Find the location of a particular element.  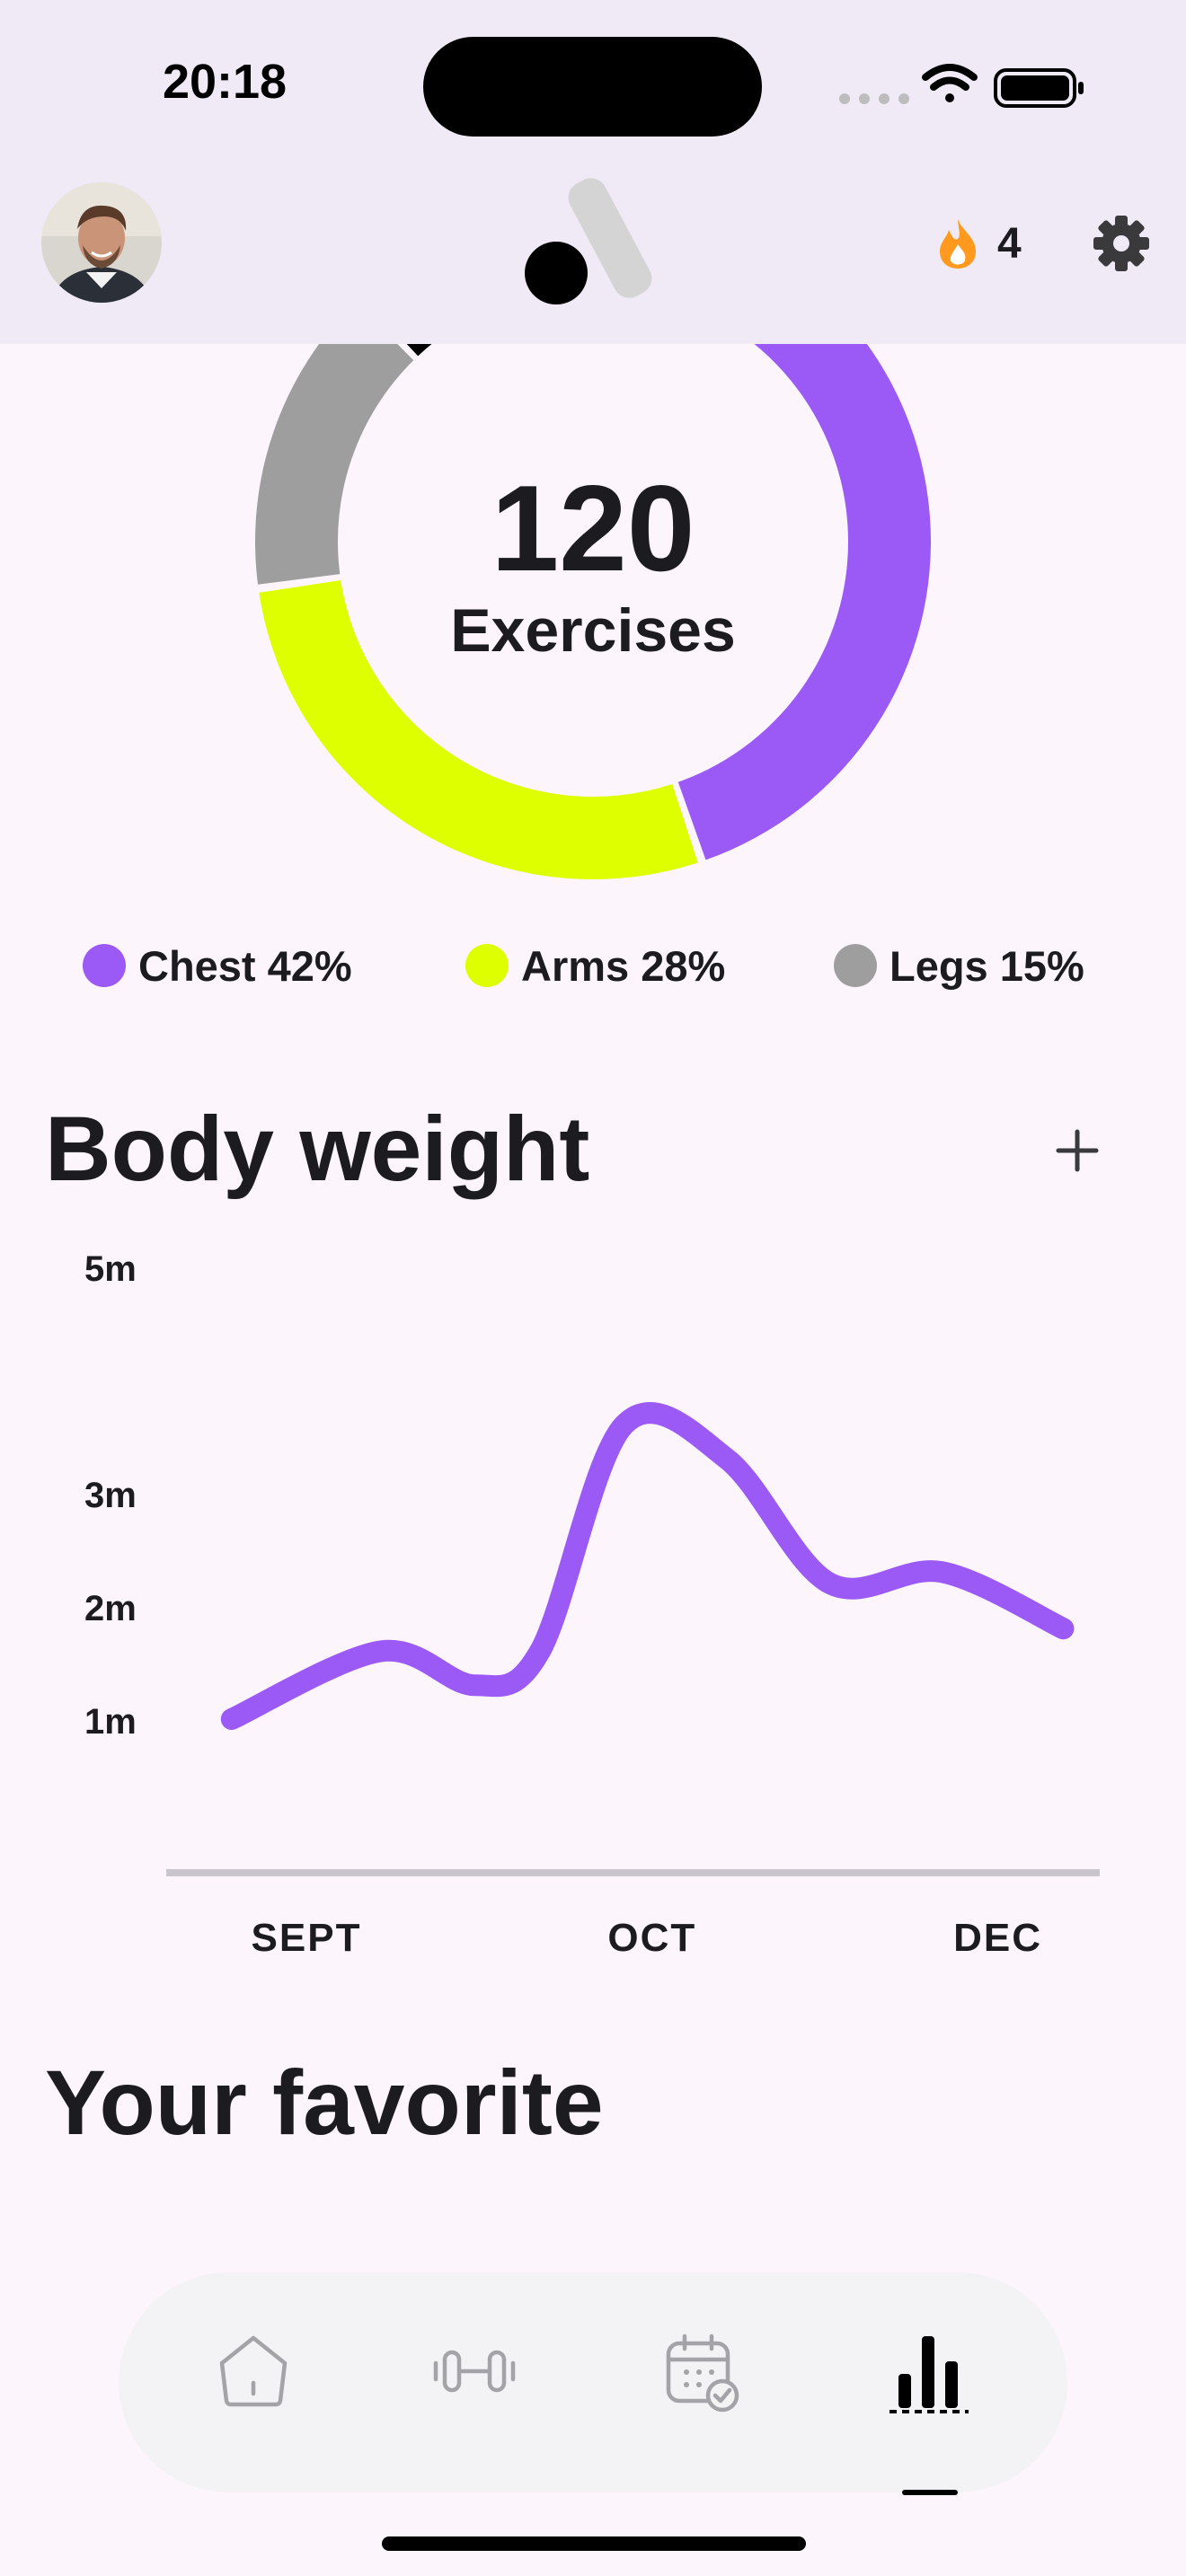

status-icons is located at coordinates (961, 86).